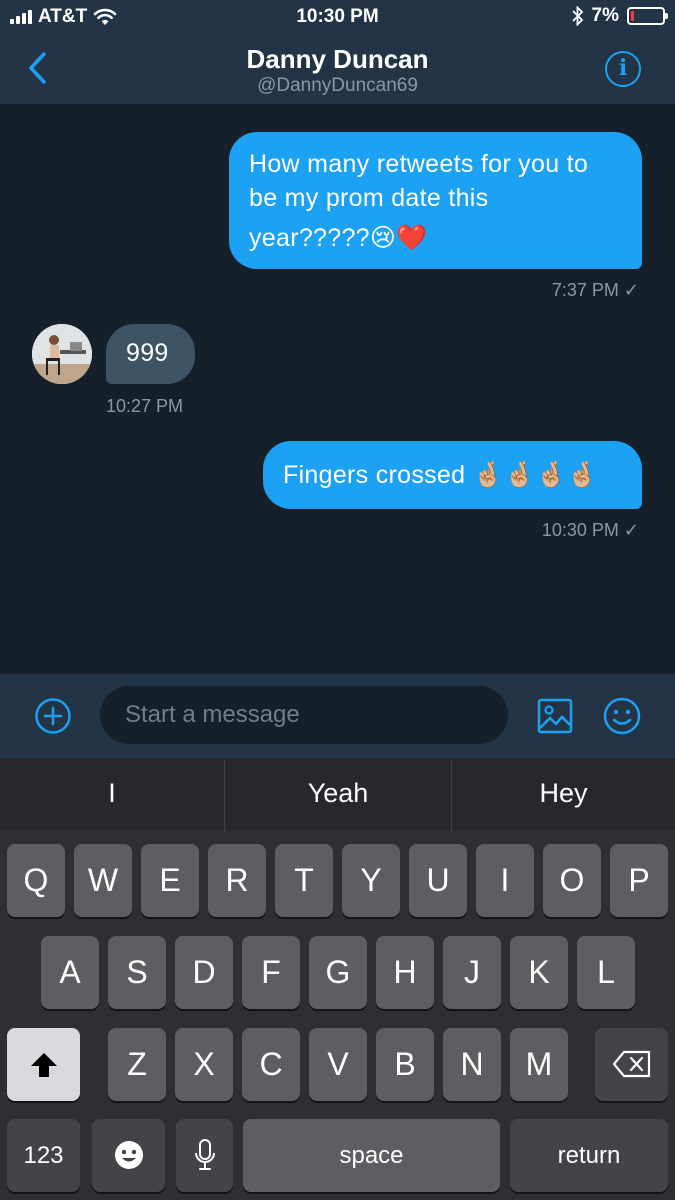 This screenshot has width=675, height=1200. I want to click on message-timestamp: 10:30 PM ✓, so click(590, 530).